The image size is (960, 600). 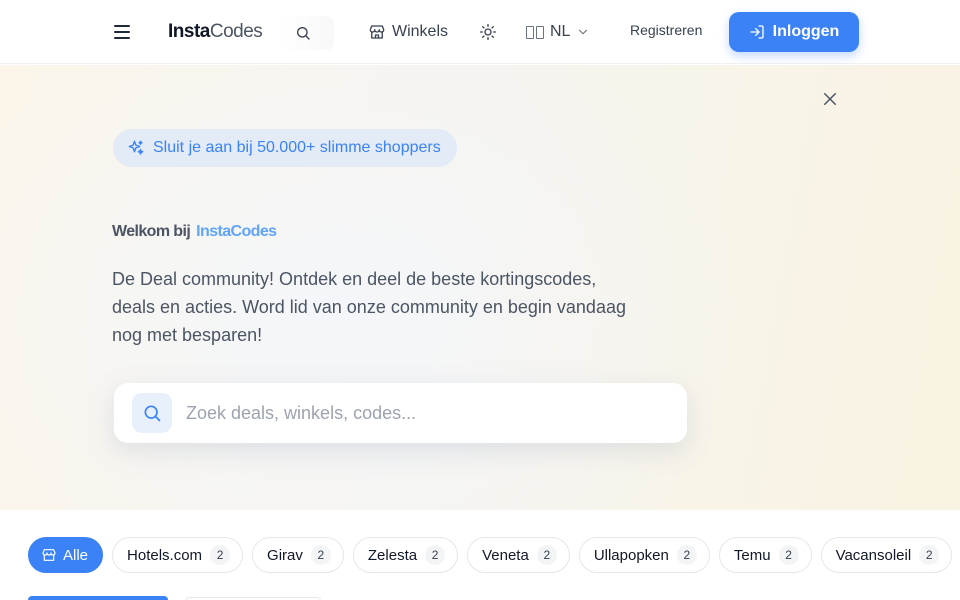 I want to click on filter-chip-label: Hotels.com, so click(x=165, y=555).